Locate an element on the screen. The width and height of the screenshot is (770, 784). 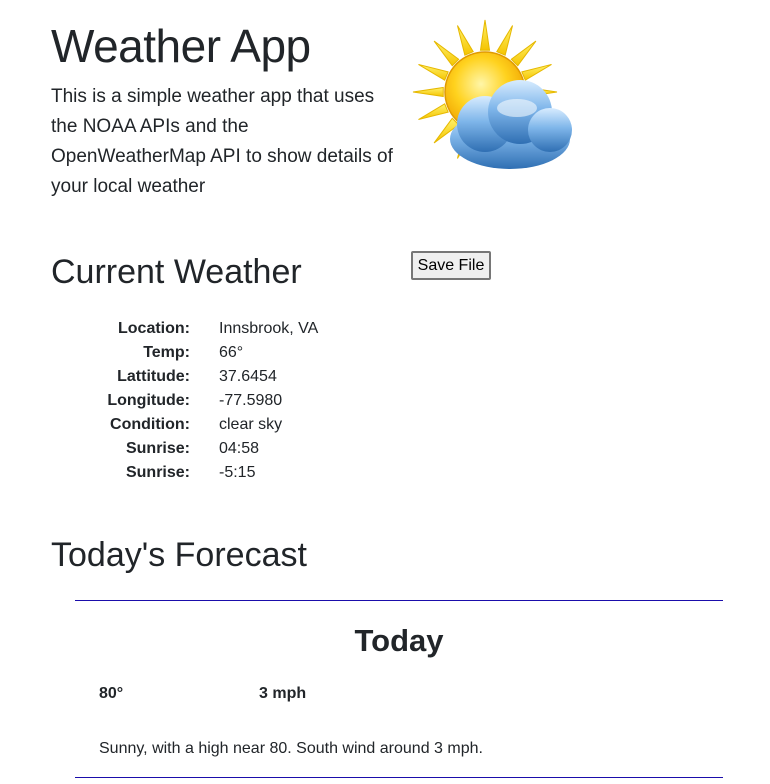
detail-value: clear sky is located at coordinates (251, 424).